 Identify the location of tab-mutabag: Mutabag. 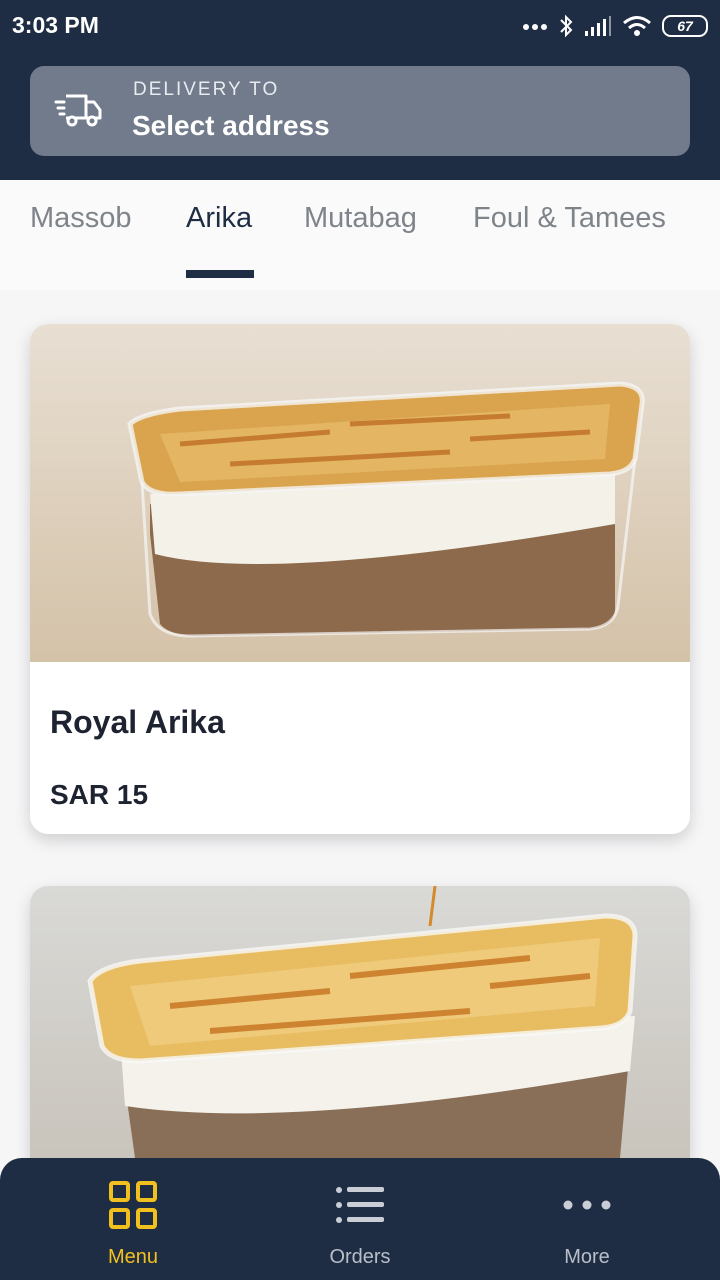
(360, 218).